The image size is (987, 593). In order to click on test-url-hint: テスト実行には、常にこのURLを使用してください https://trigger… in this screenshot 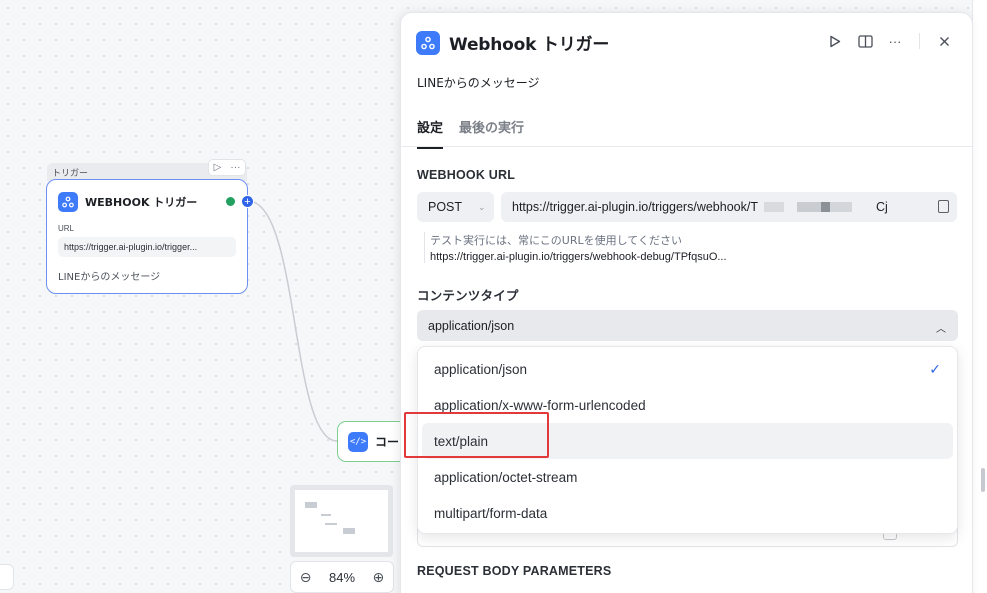, I will do `click(575, 247)`.